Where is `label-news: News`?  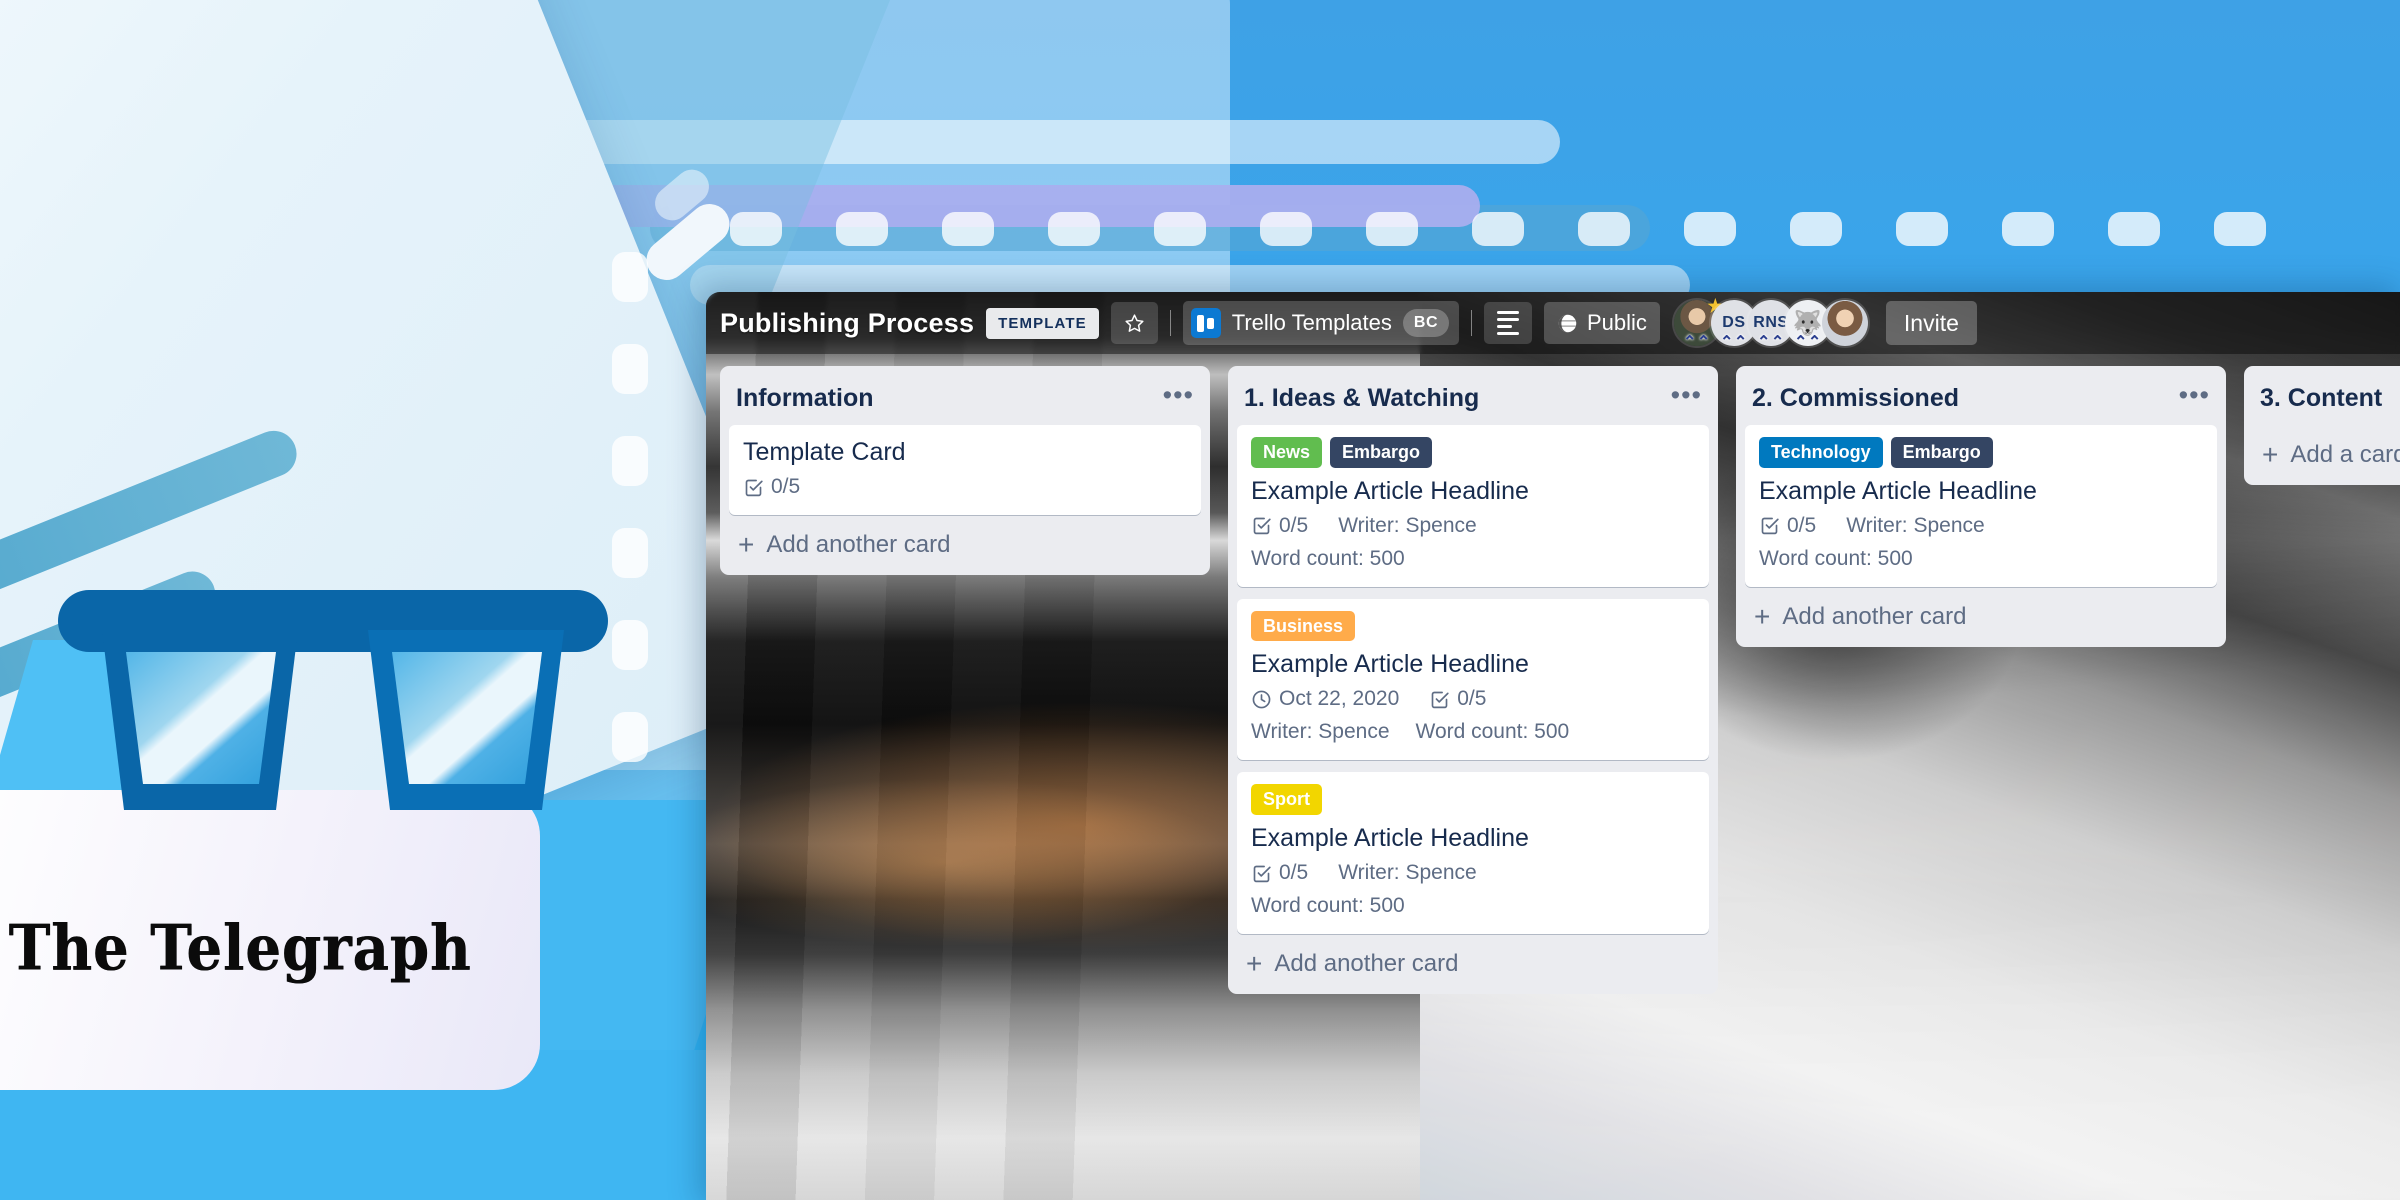
label-news: News is located at coordinates (1287, 452).